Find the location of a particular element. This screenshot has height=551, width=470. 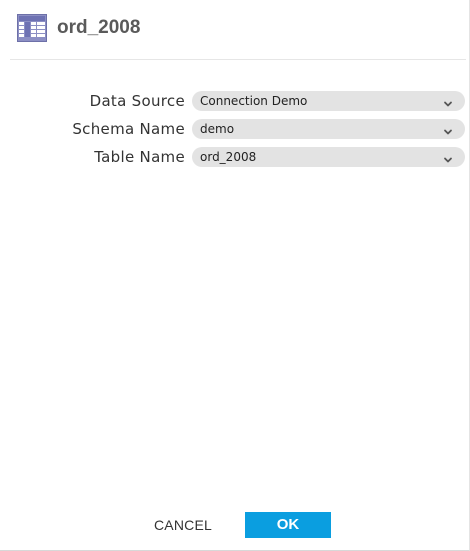

data-source-select: Connection Demo is located at coordinates (328, 101).